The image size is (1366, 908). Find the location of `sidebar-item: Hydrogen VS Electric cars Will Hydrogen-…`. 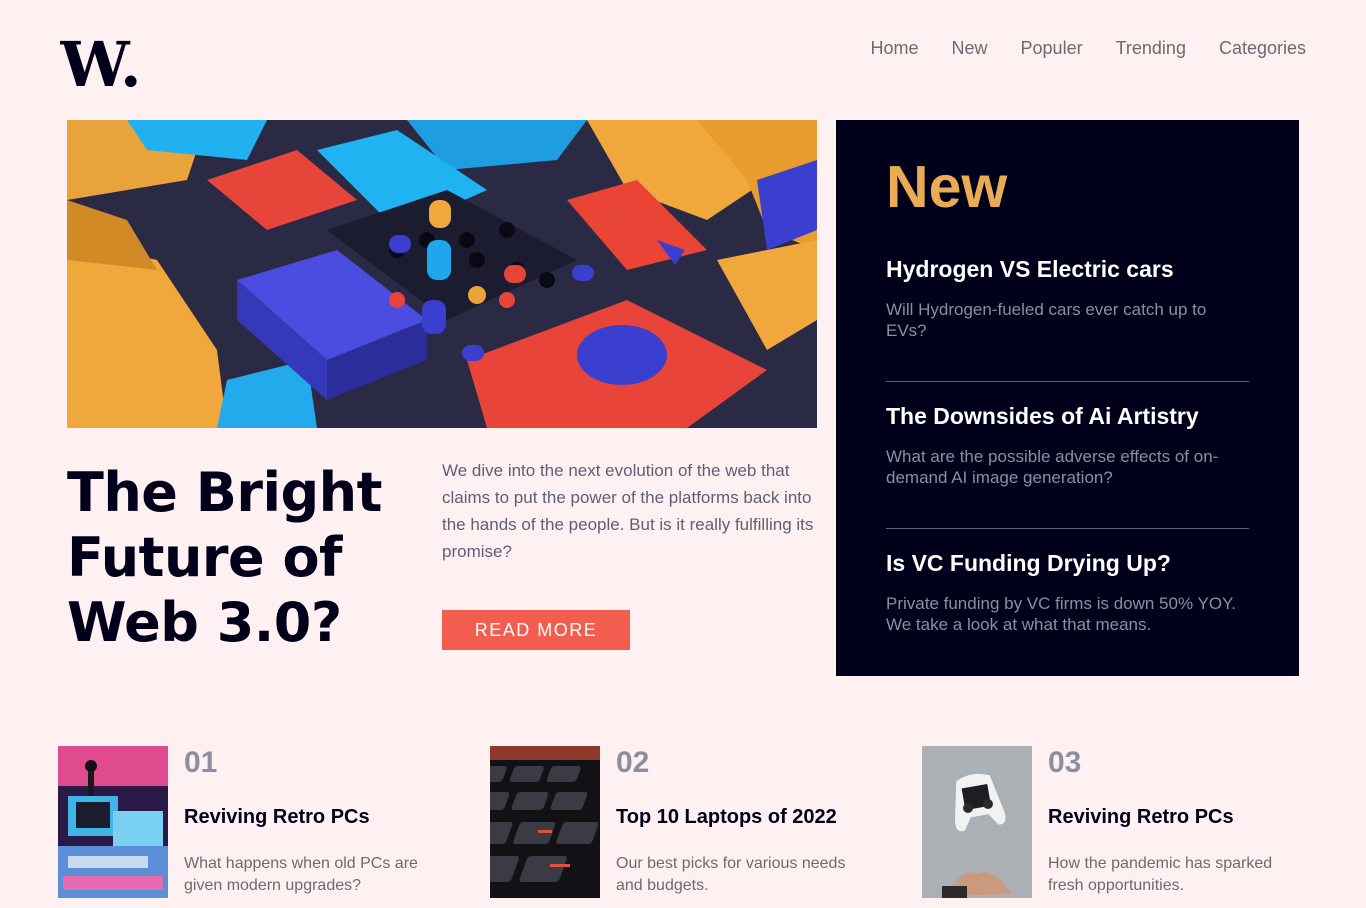

sidebar-item: Hydrogen VS Electric cars Will Hydrogen-… is located at coordinates (1067, 298).